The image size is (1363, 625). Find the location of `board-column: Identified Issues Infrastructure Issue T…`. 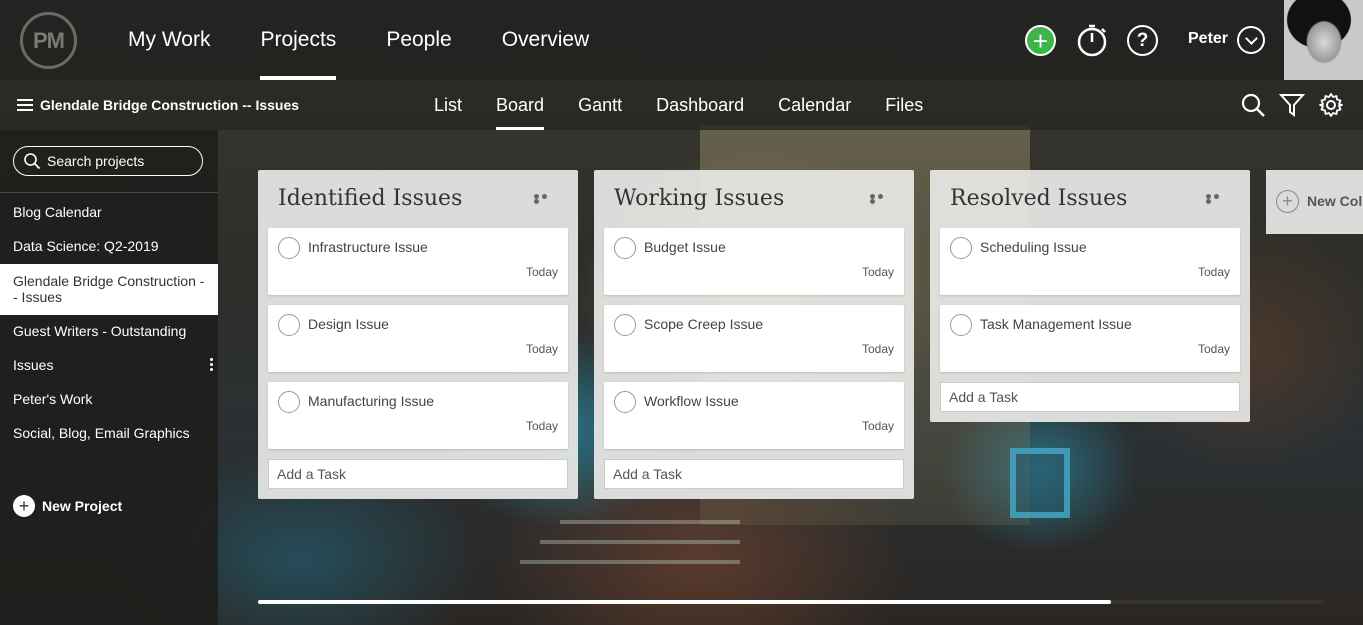

board-column: Identified Issues Infrastructure Issue T… is located at coordinates (418, 334).